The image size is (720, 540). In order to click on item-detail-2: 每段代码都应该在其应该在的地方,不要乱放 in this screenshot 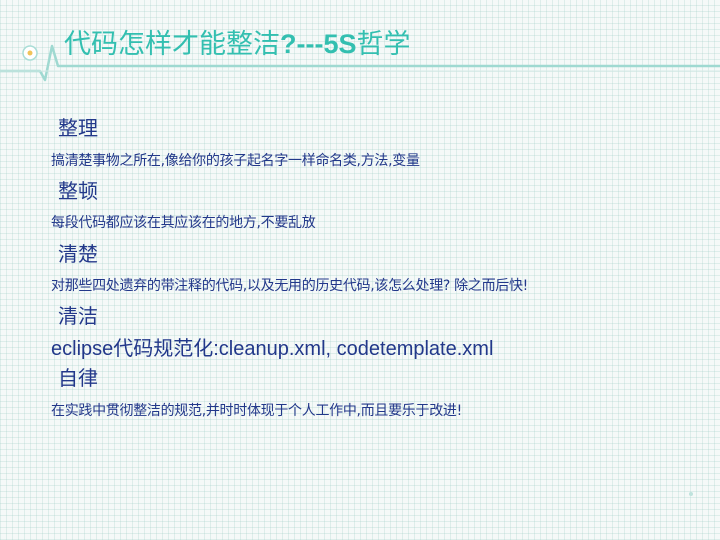, I will do `click(183, 223)`.